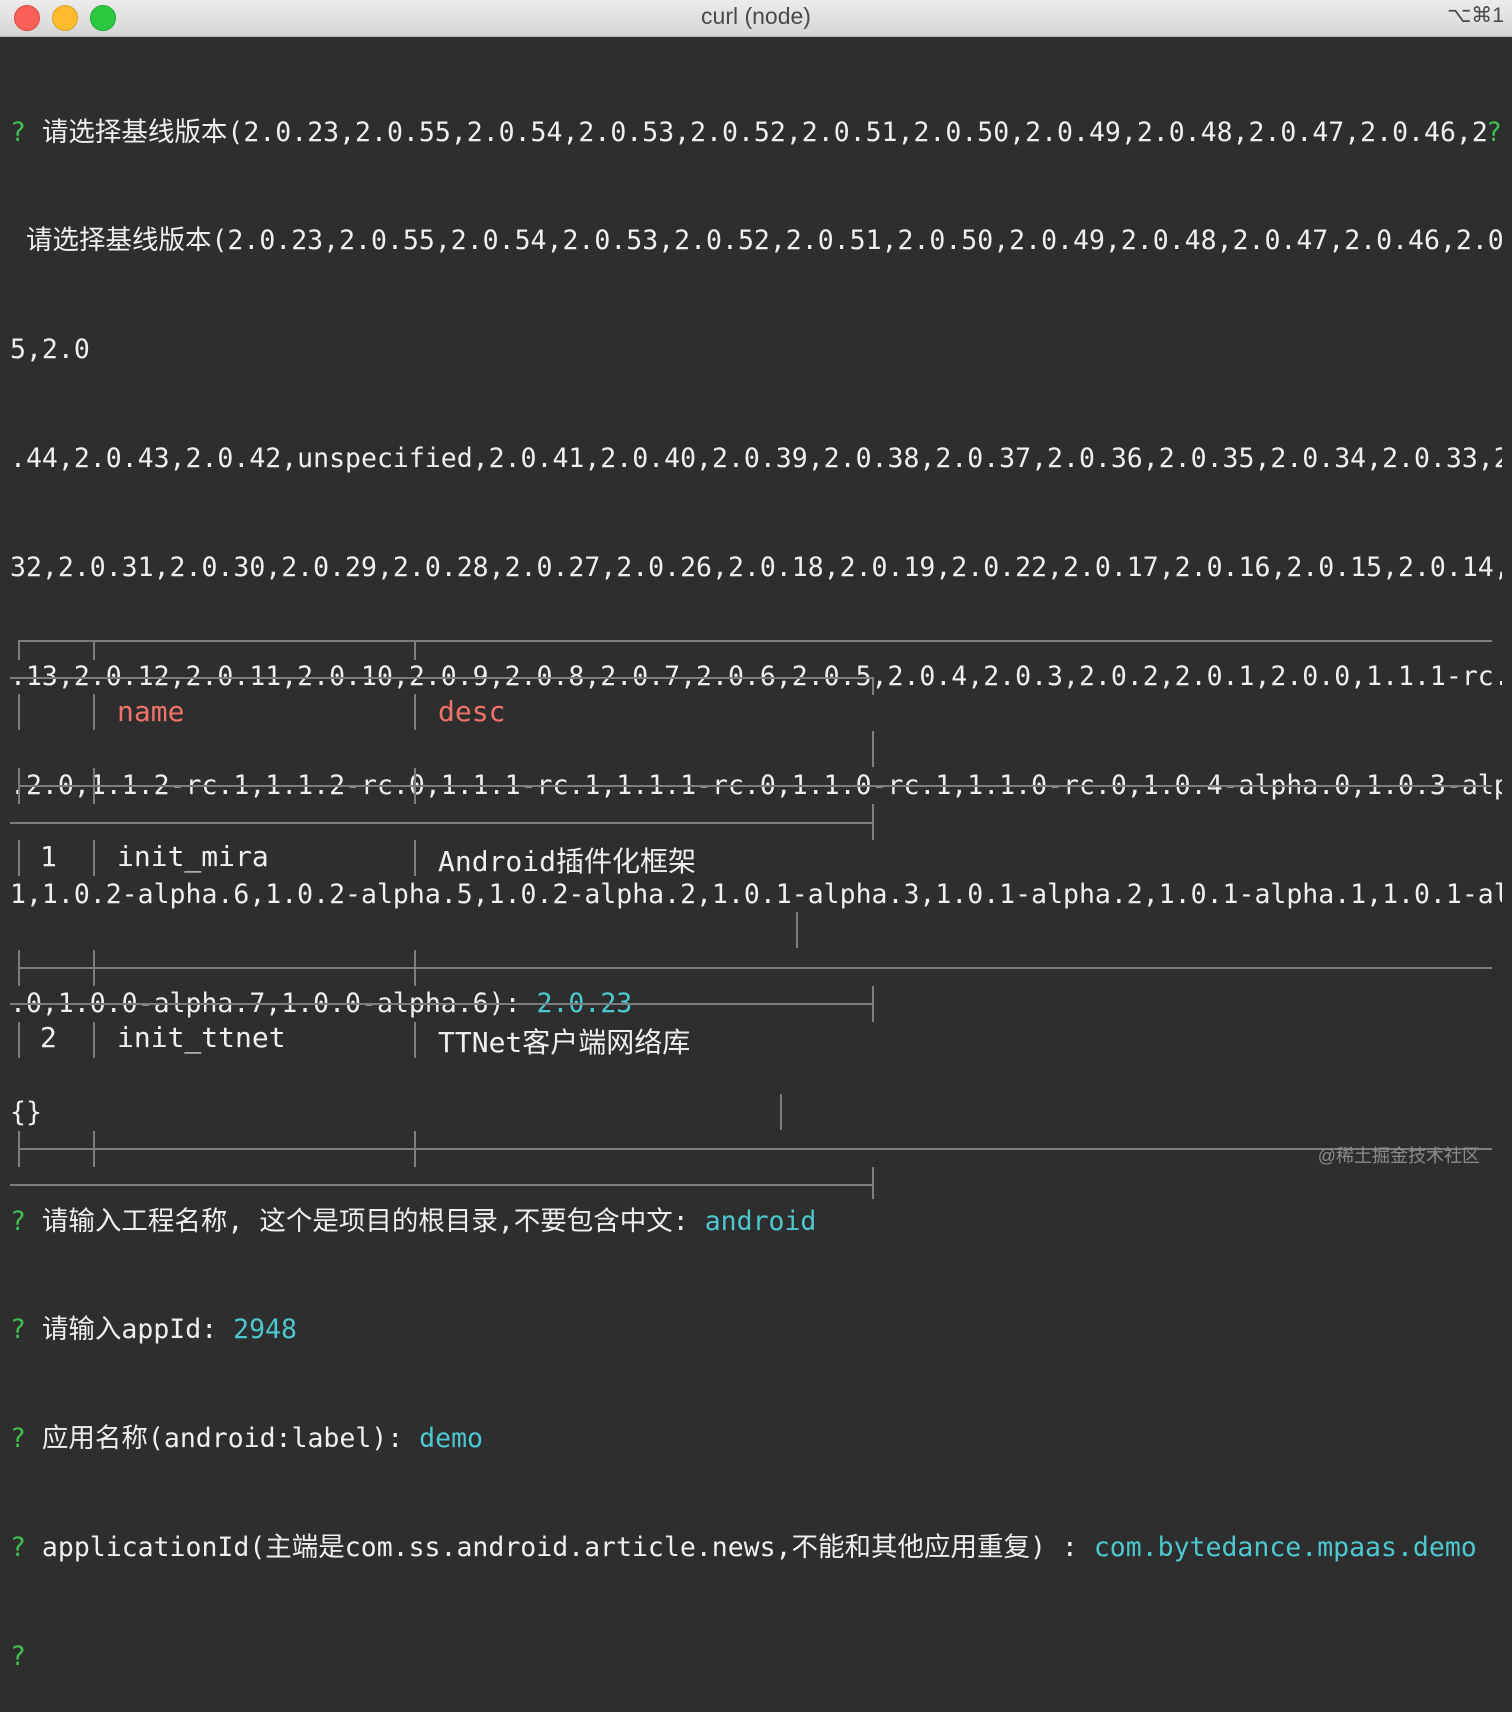 The image size is (1512, 1712). I want to click on title-bar: curl (node) ⌥⌘1, so click(756, 18).